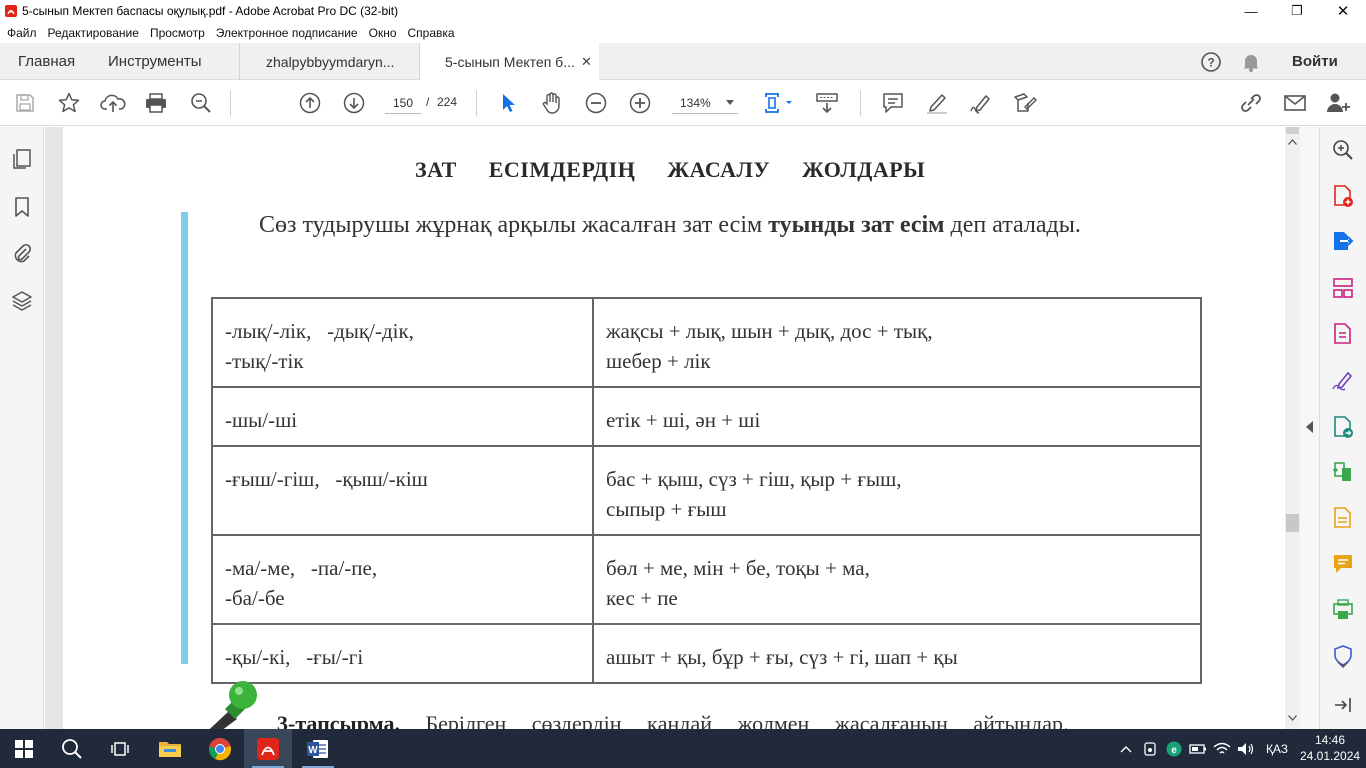 The width and height of the screenshot is (1366, 768). I want to click on comment-icon, so click(893, 103).